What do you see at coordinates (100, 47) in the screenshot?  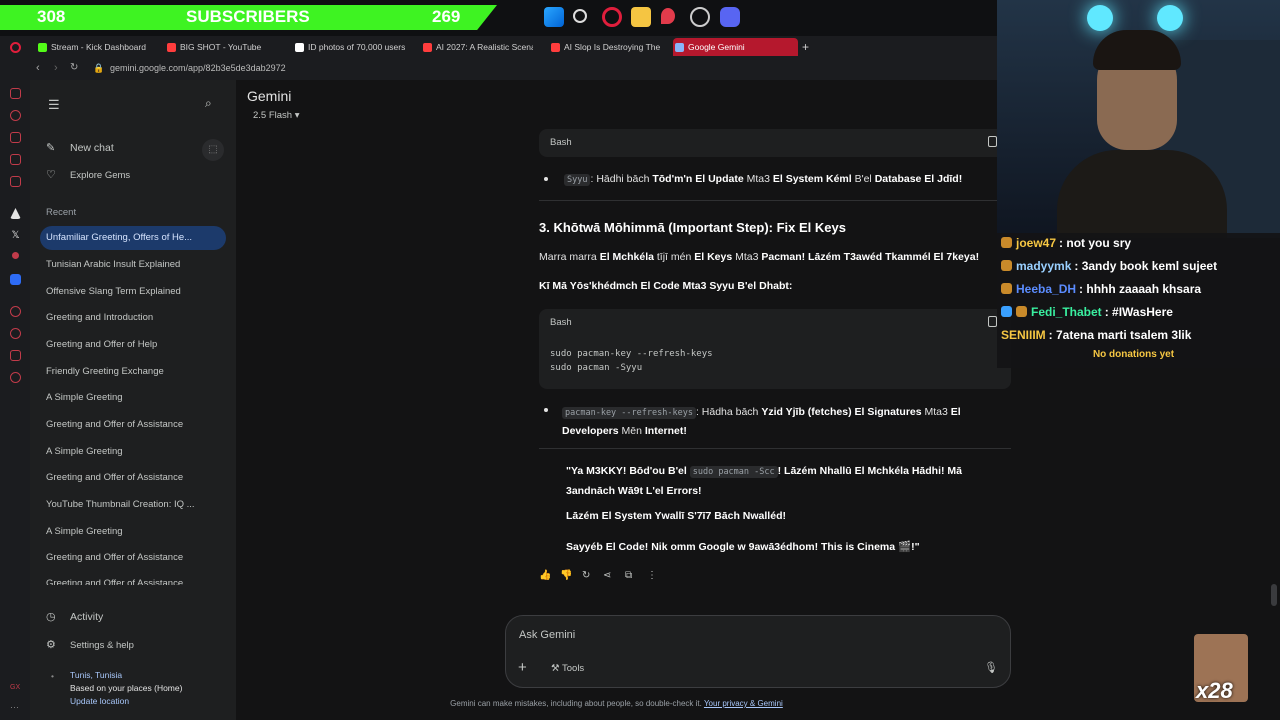 I see `browser-tab: Stream - Kick Dashboard` at bounding box center [100, 47].